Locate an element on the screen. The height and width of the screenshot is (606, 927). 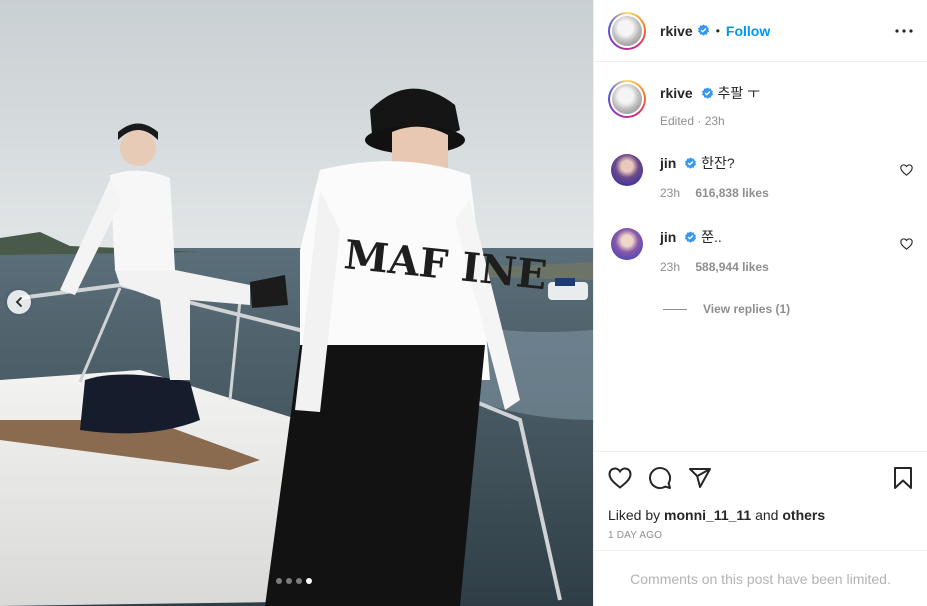
share-button is located at coordinates (700, 478).